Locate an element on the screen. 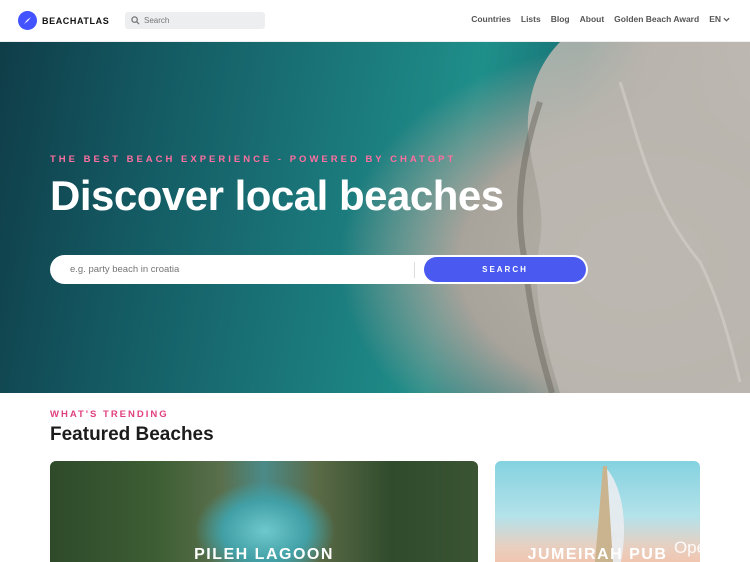  header-search is located at coordinates (195, 20).